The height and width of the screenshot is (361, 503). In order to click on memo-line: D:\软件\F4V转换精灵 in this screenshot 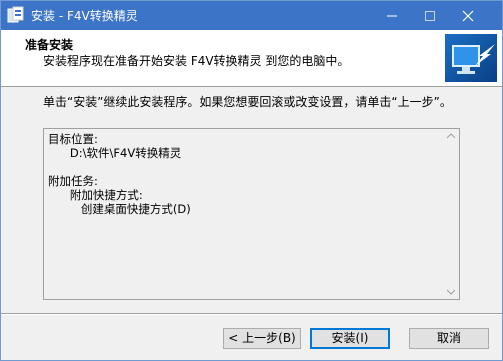, I will do `click(115, 153)`.